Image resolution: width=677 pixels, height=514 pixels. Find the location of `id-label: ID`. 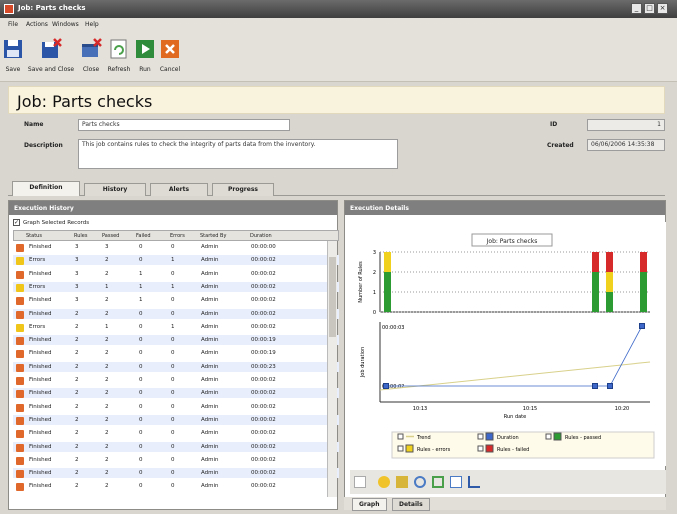

id-label: ID is located at coordinates (554, 124).